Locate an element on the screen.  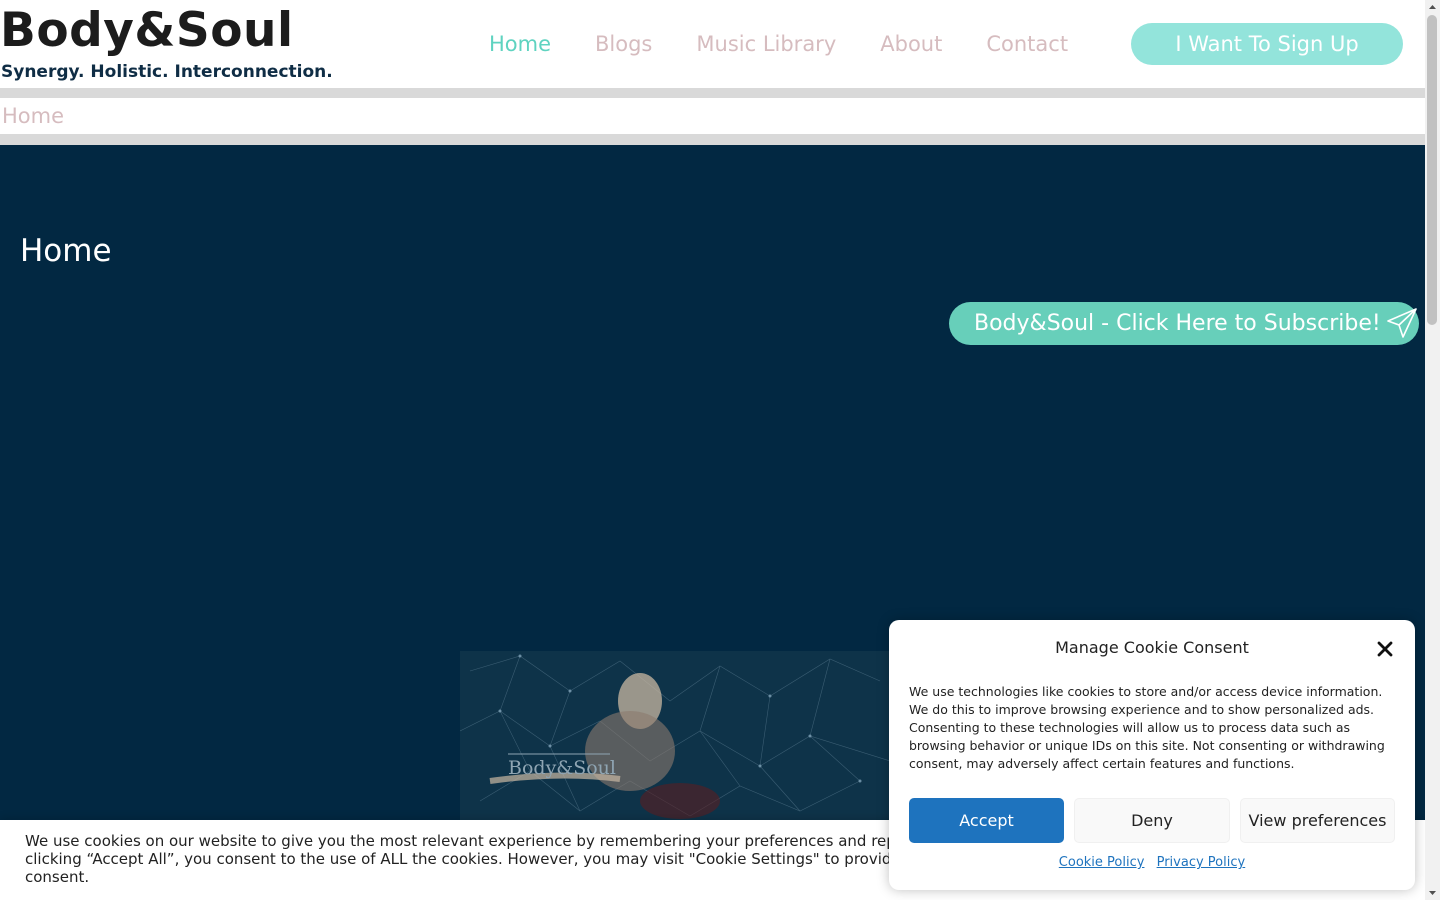
nav-item-contact: Contact is located at coordinates (1027, 44).